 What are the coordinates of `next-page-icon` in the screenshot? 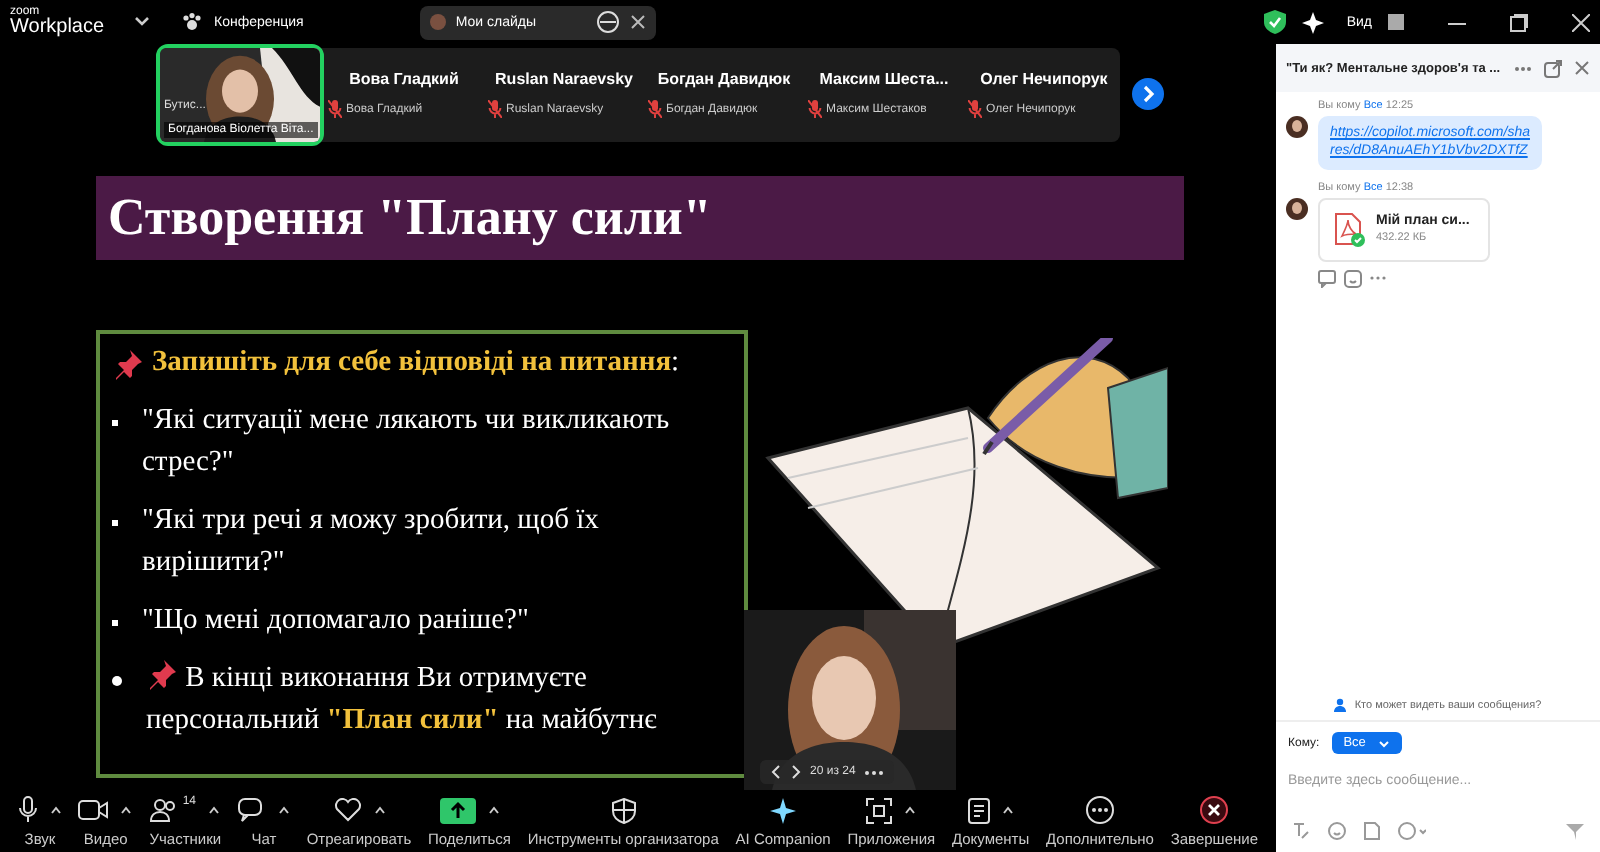 It's located at (1148, 94).